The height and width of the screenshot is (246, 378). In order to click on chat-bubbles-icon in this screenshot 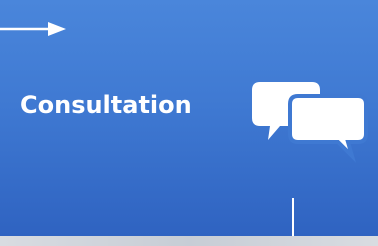, I will do `click(310, 122)`.